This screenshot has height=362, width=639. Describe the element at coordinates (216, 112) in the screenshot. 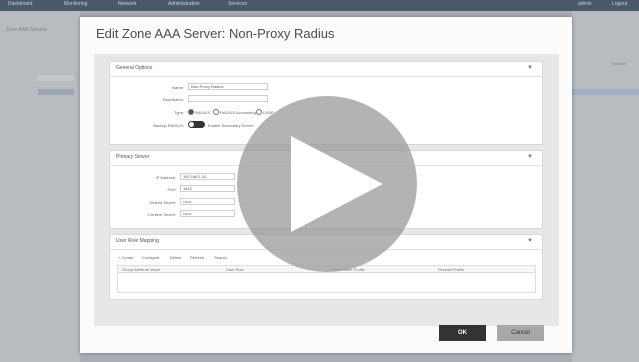

I see `type-radio-accounting` at that location.